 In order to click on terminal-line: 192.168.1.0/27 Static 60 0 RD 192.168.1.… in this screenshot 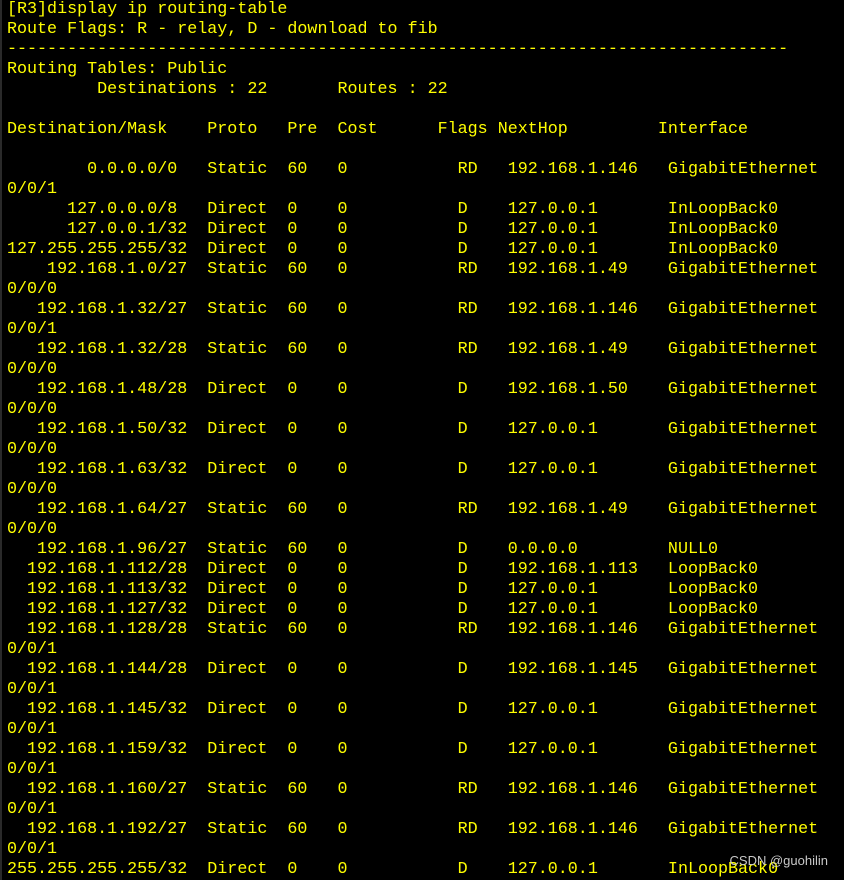, I will do `click(413, 269)`.